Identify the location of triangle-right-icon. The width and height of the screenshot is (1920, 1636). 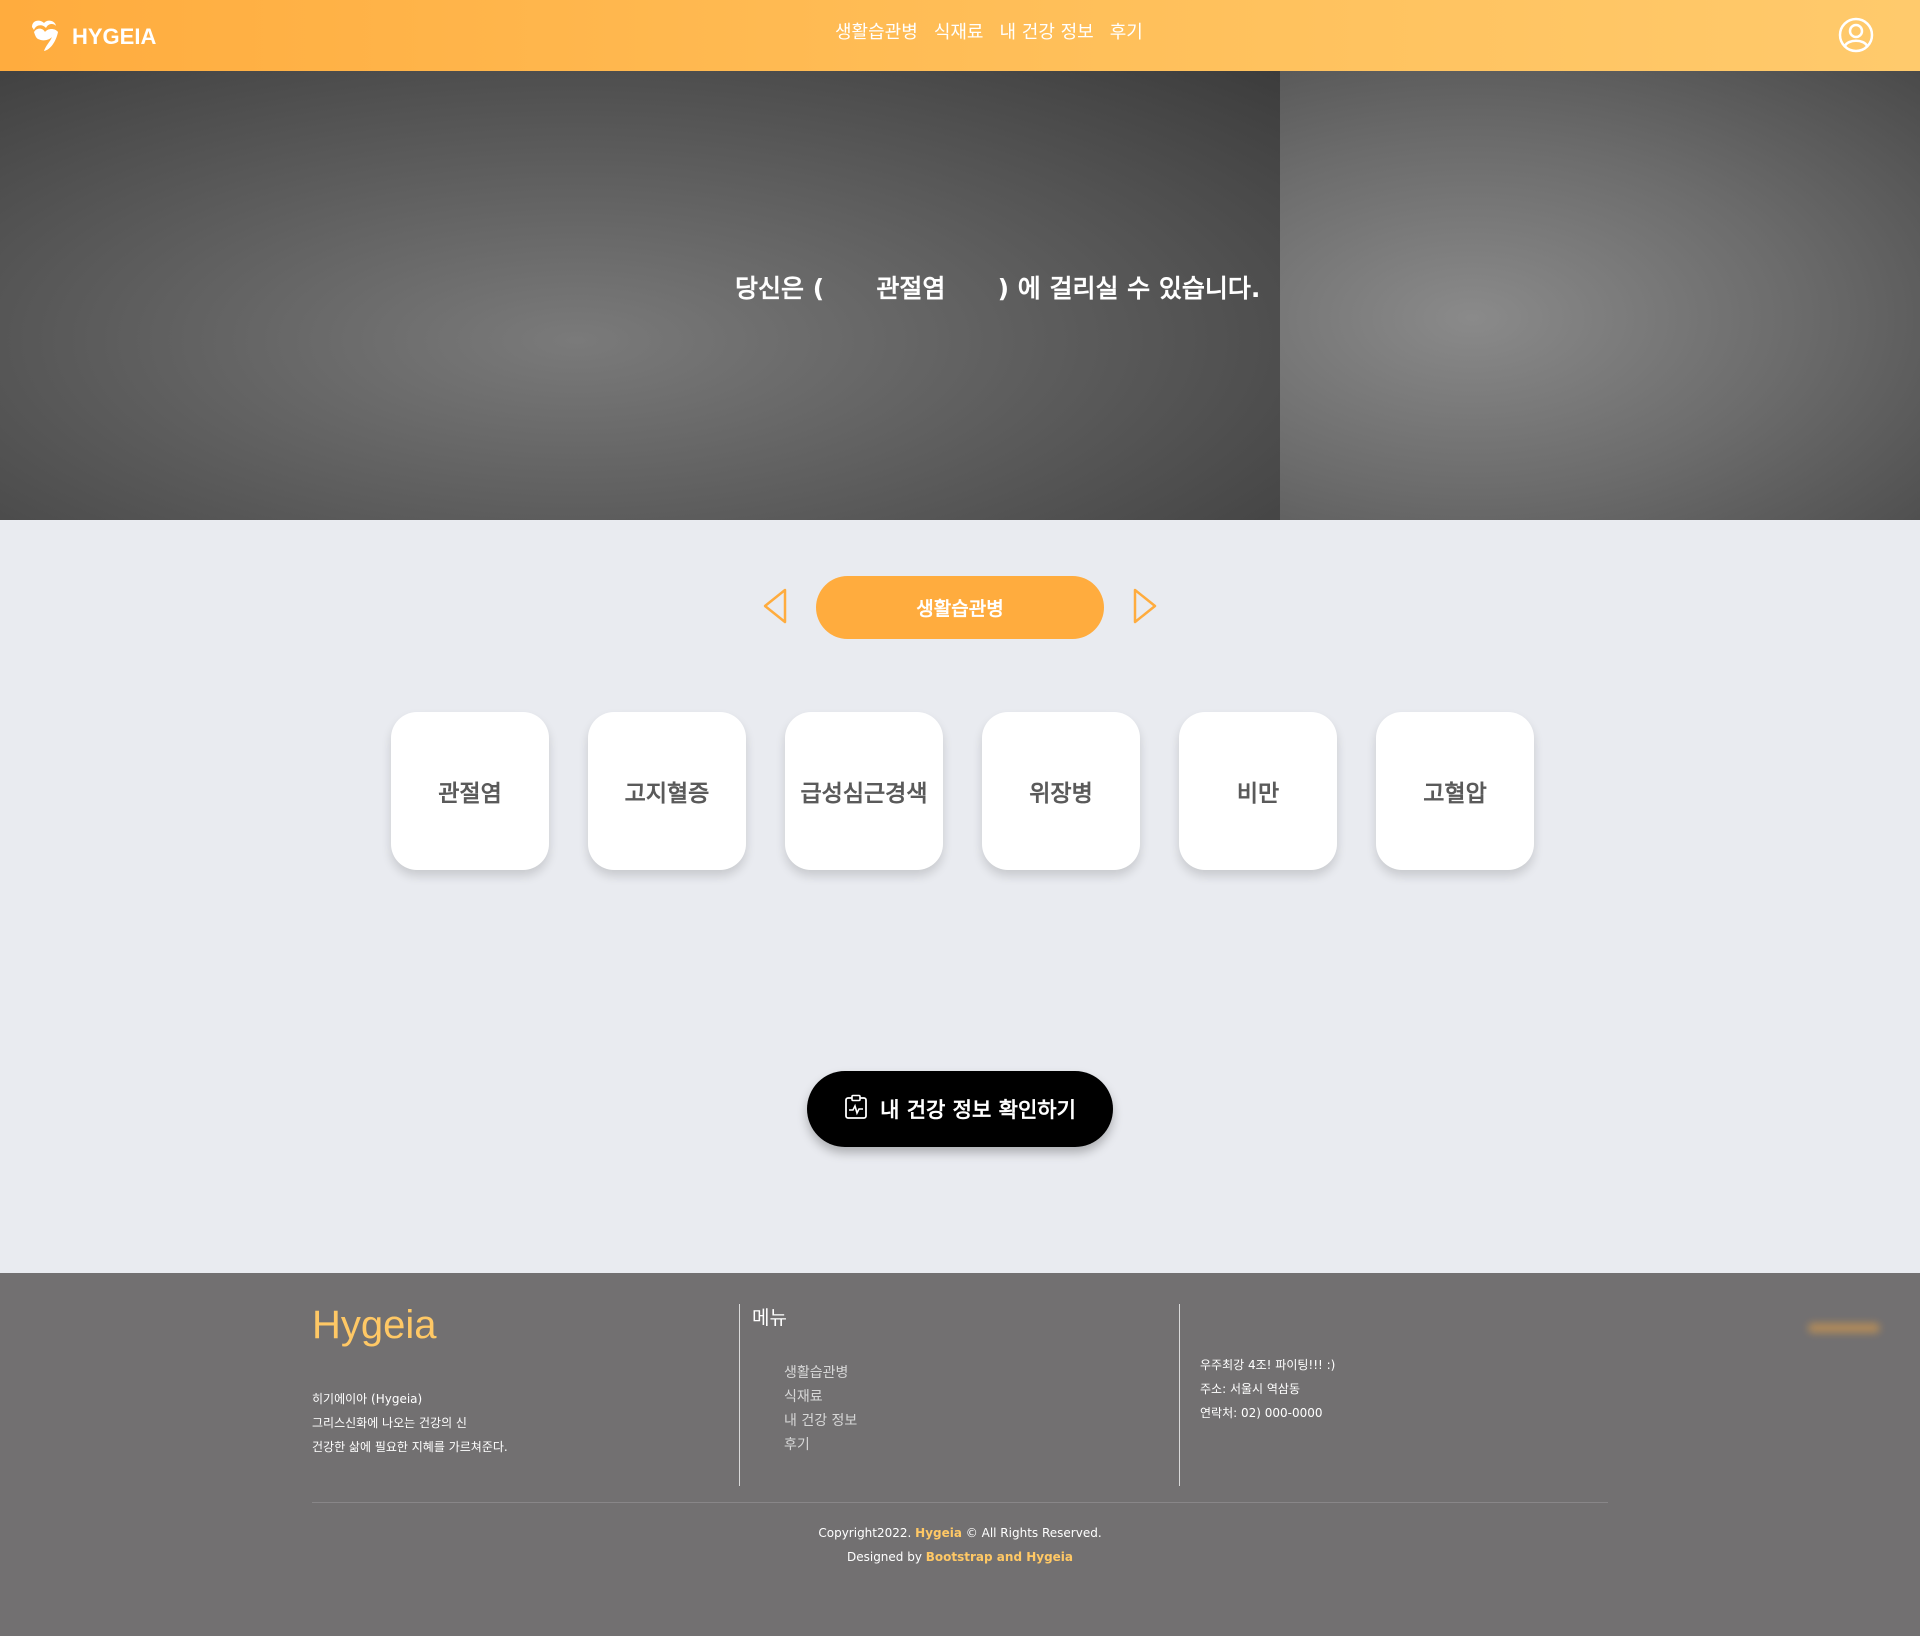
(1145, 606).